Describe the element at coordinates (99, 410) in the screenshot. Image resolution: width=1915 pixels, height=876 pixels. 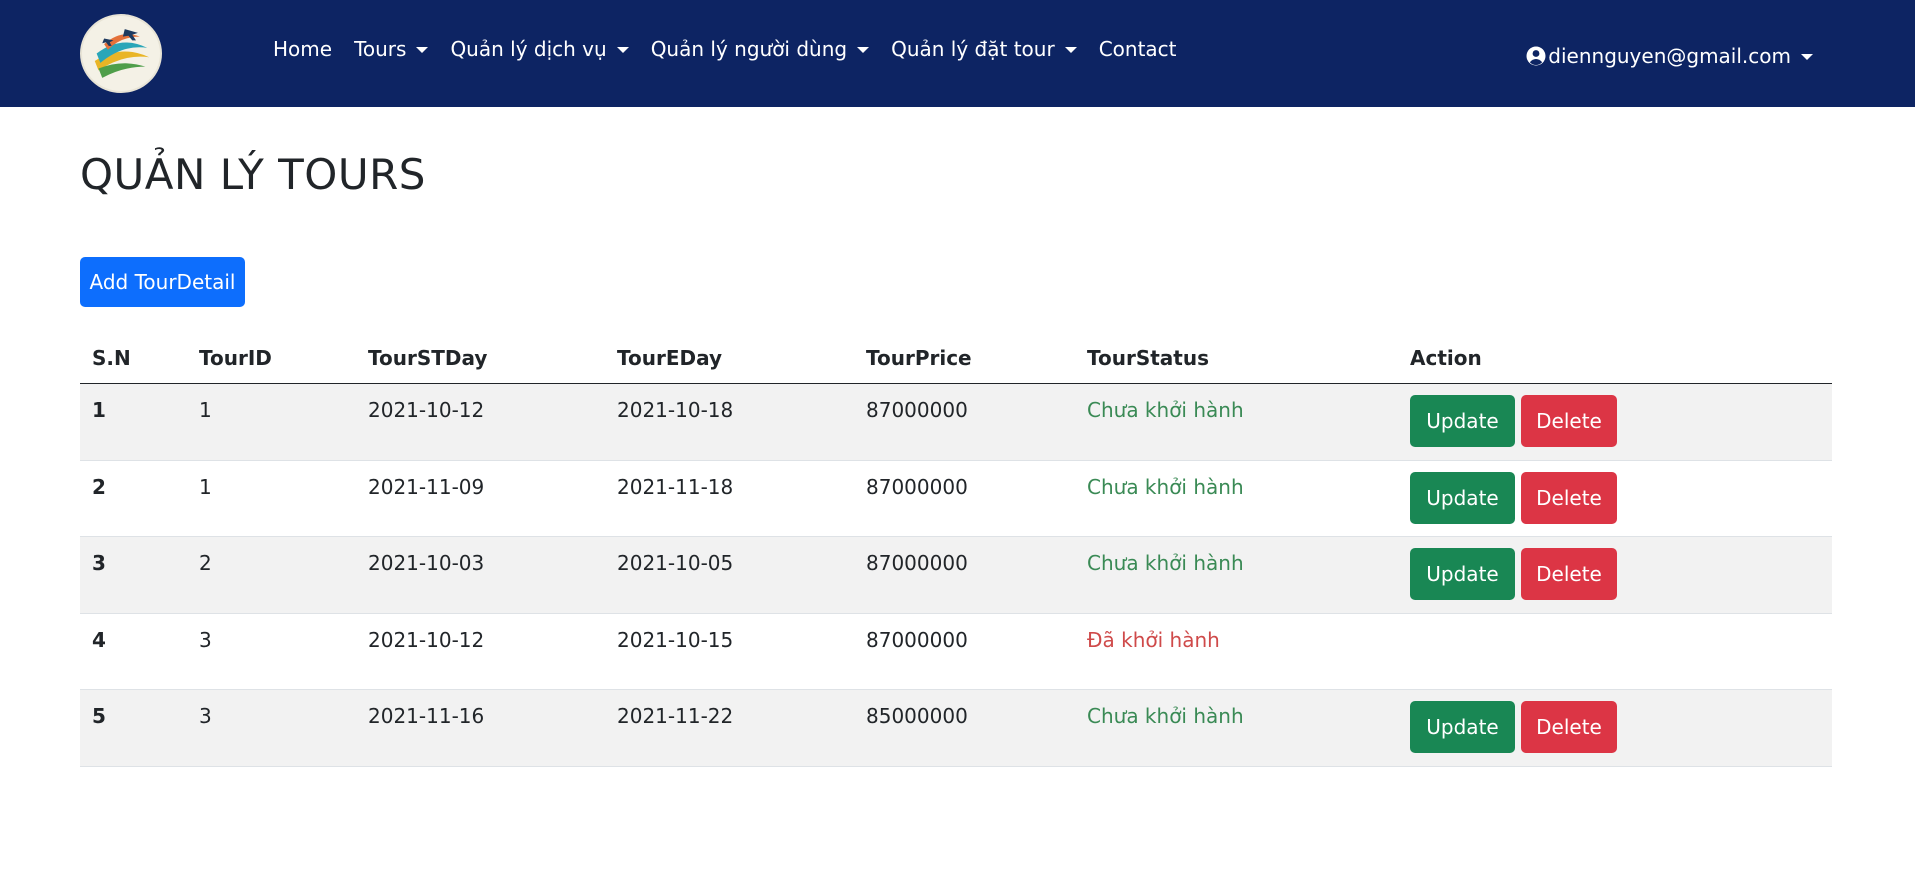
I see `cell-sn: 1` at that location.